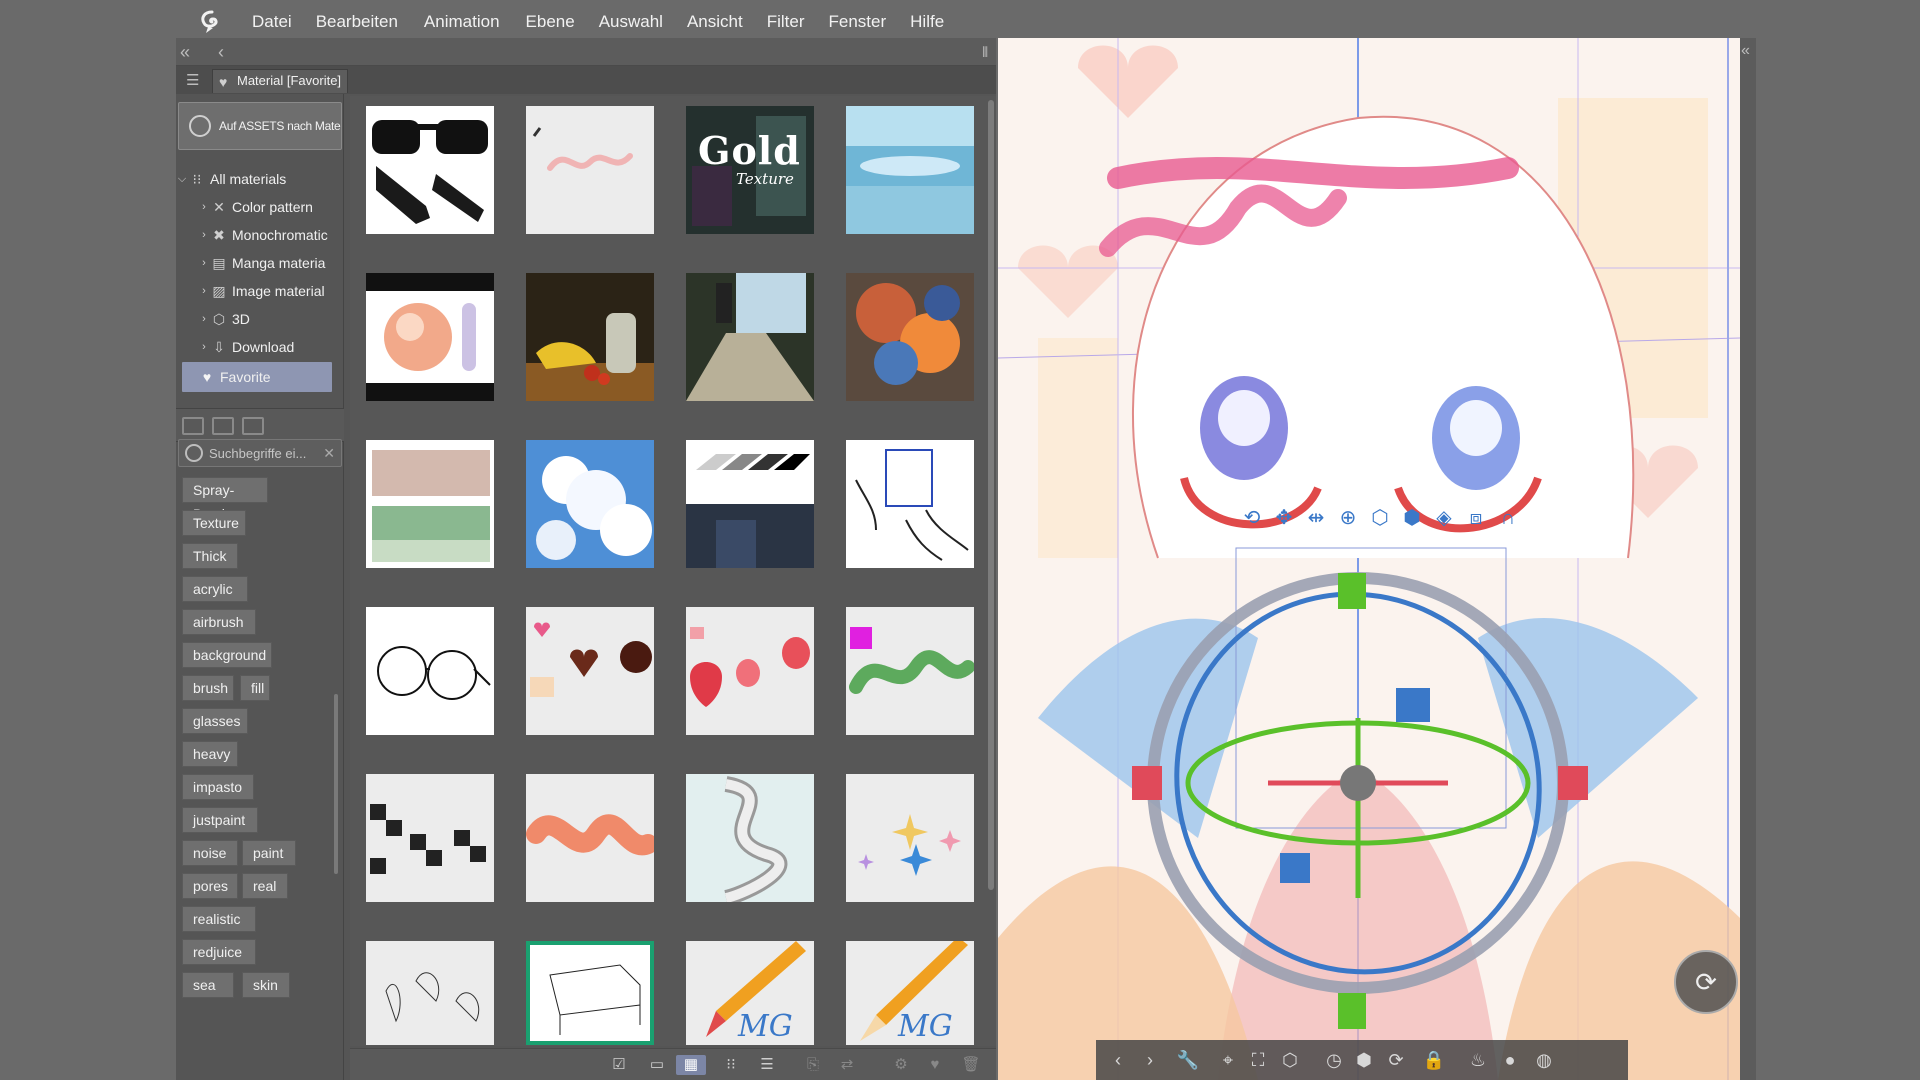 The height and width of the screenshot is (1080, 1920). Describe the element at coordinates (430, 504) in the screenshot. I see `material-thumb-texture-brush` at that location.